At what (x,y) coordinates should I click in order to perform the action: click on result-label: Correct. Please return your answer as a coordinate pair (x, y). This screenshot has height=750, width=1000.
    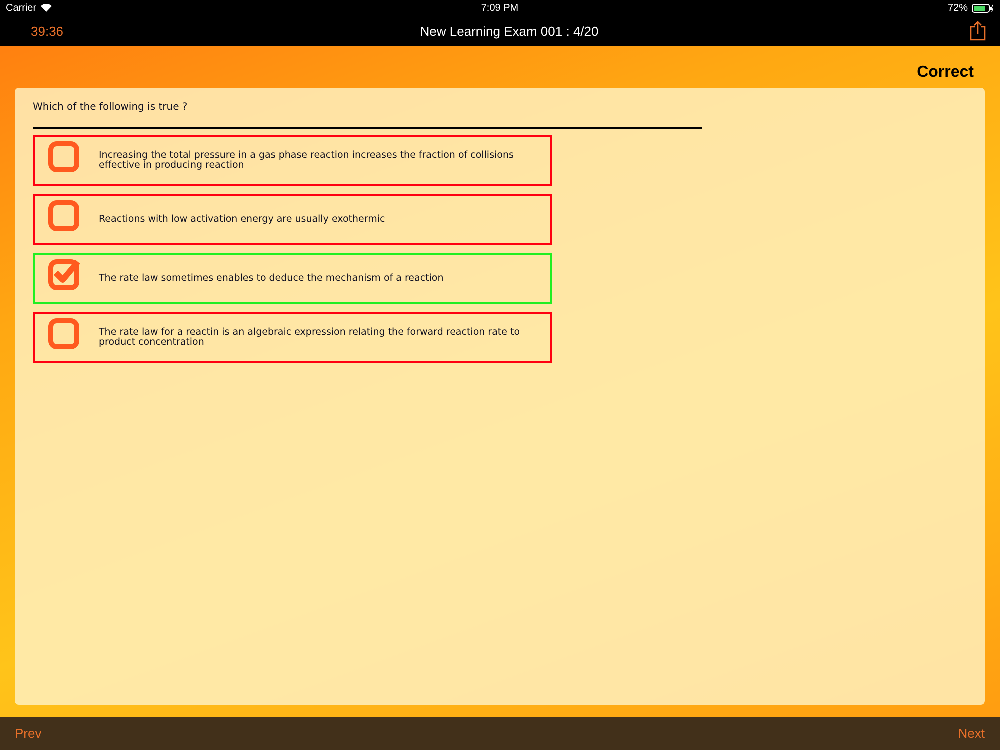
    Looking at the image, I should click on (946, 73).